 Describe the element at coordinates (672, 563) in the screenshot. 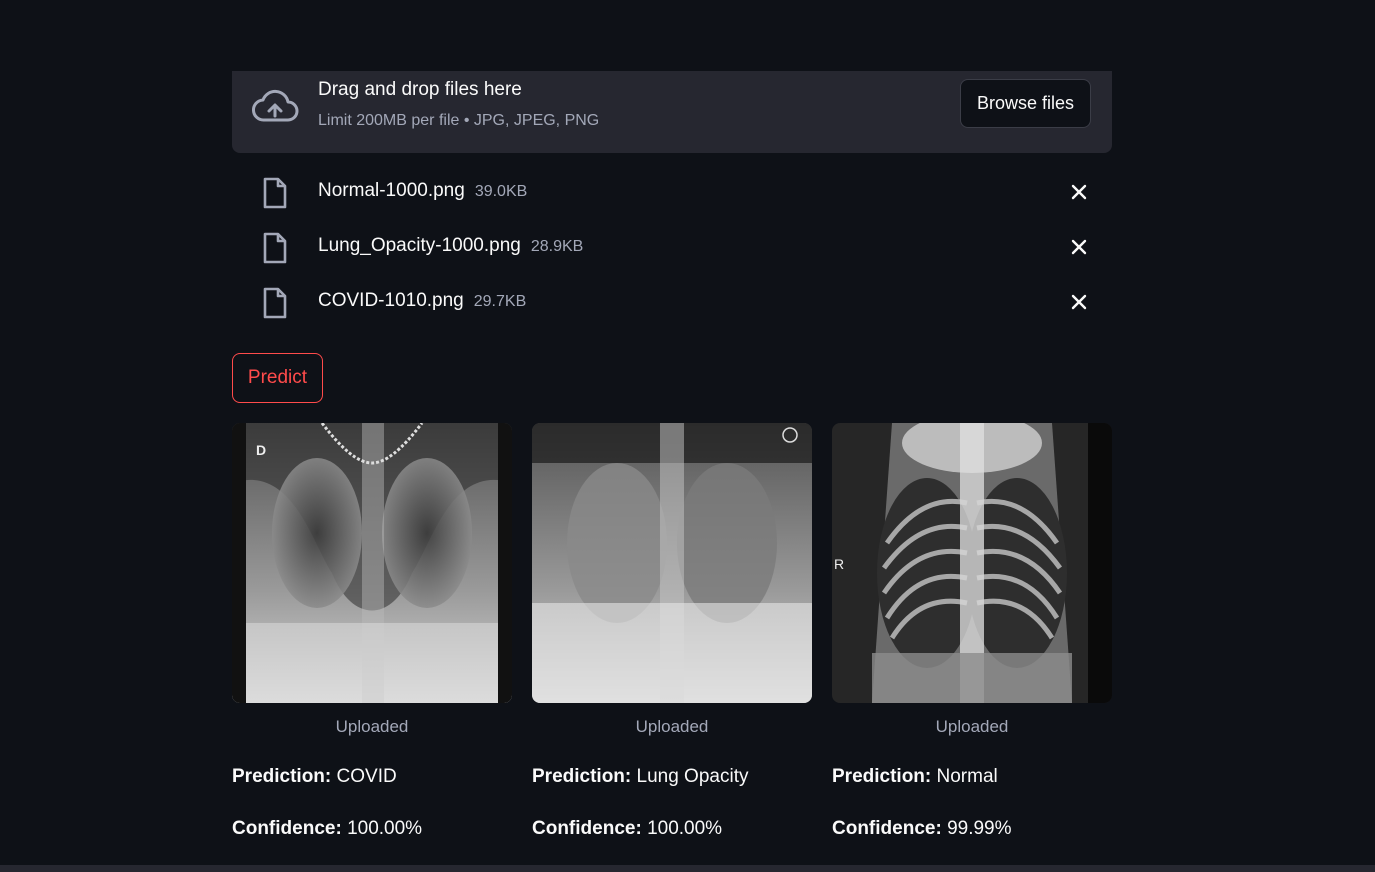

I see `xray-image` at that location.